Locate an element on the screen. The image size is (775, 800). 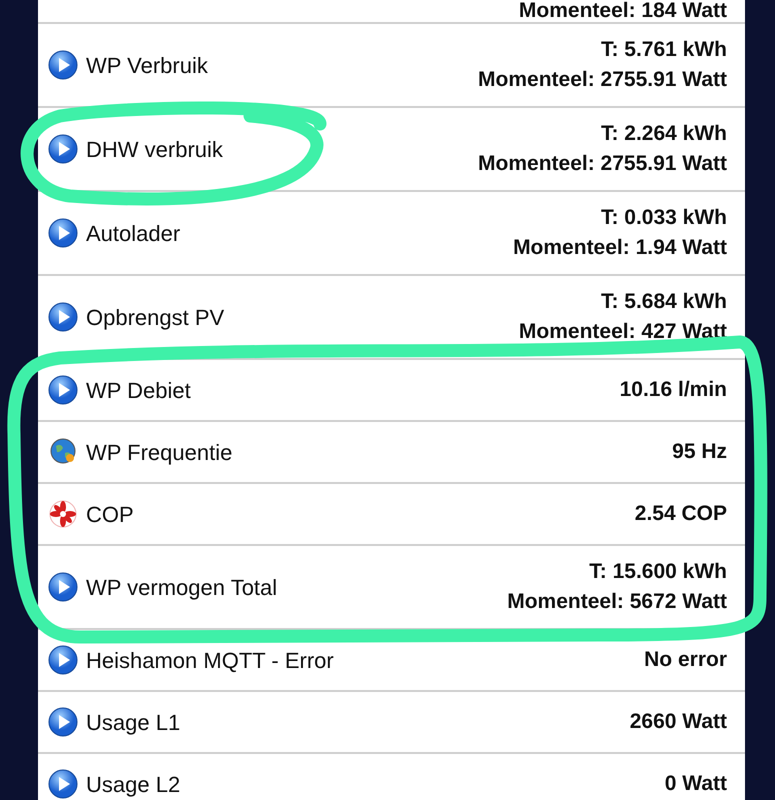
device-reading: Momenteel: 427 Watt is located at coordinates (622, 332).